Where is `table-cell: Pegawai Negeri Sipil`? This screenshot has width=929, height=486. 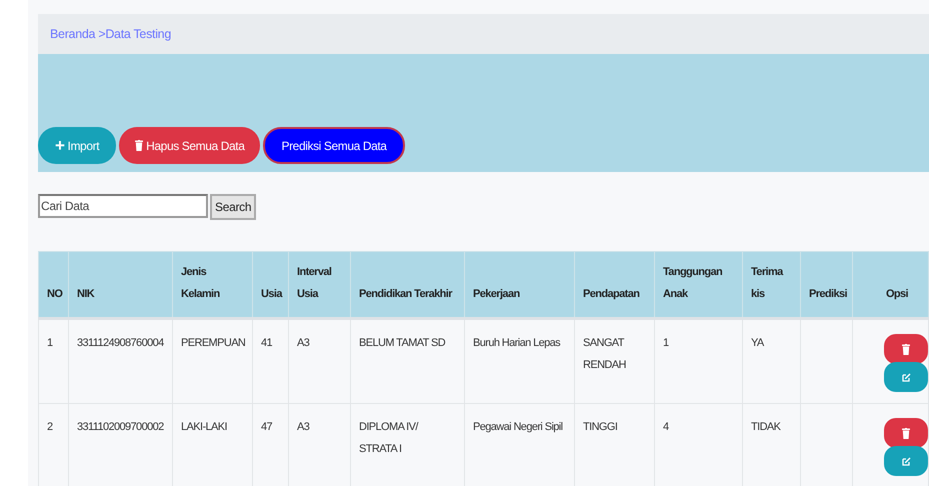 table-cell: Pegawai Negeri Sipil is located at coordinates (517, 427).